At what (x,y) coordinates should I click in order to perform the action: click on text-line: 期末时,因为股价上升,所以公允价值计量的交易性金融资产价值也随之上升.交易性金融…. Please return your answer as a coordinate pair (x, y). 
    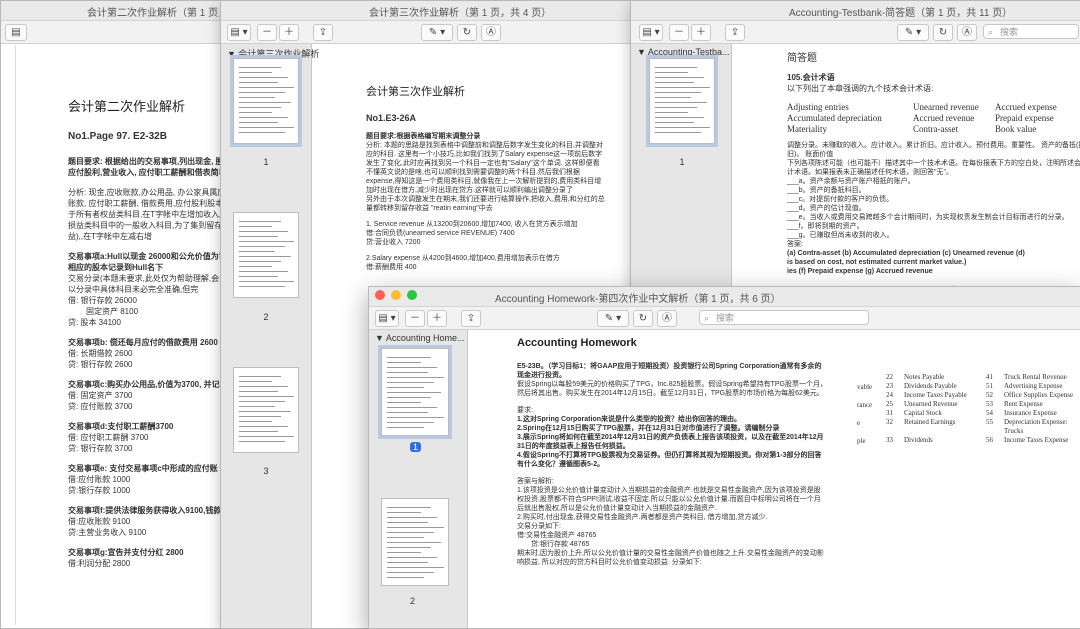
    Looking at the image, I should click on (670, 558).